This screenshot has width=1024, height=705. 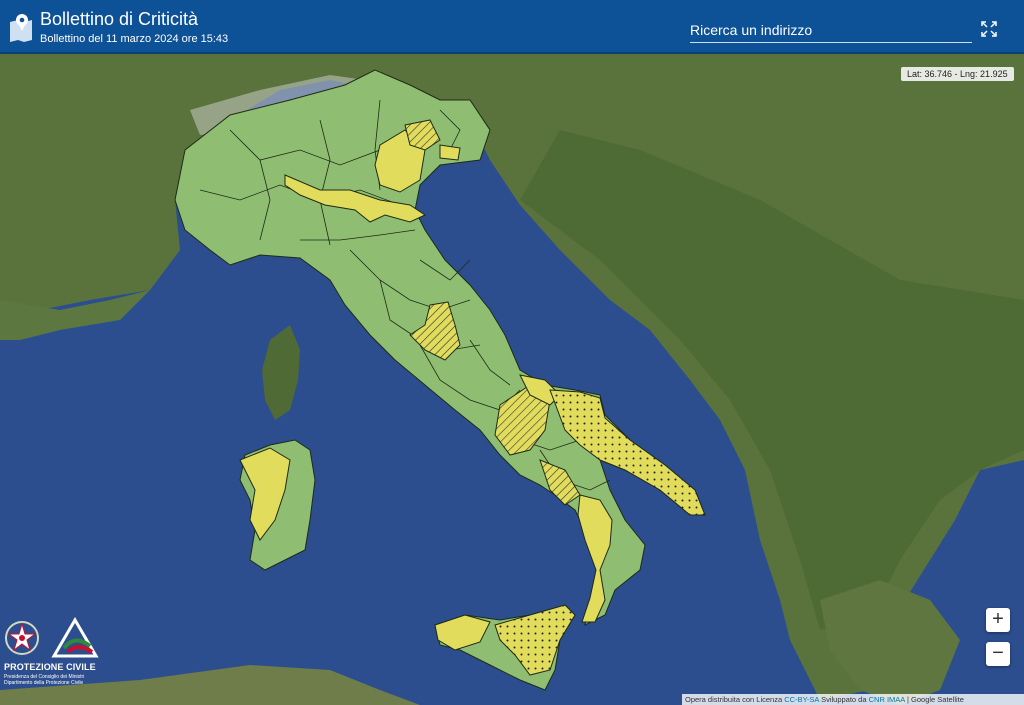 What do you see at coordinates (989, 29) in the screenshot?
I see `fullscreen-icon` at bounding box center [989, 29].